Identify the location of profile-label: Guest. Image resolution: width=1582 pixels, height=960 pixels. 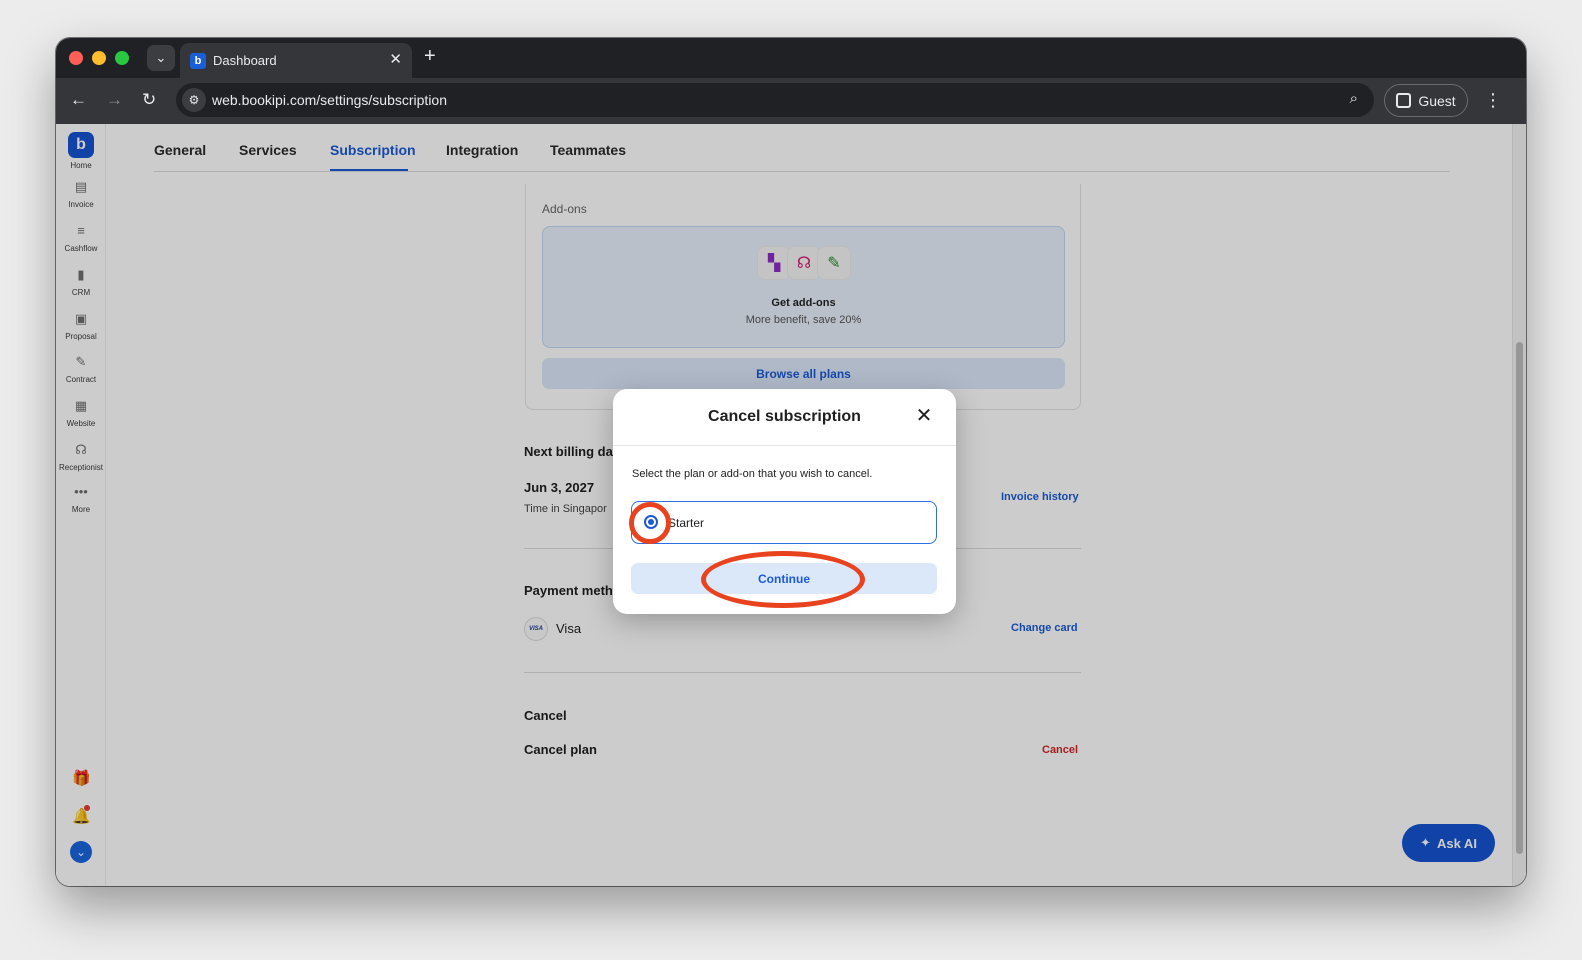
(1437, 100).